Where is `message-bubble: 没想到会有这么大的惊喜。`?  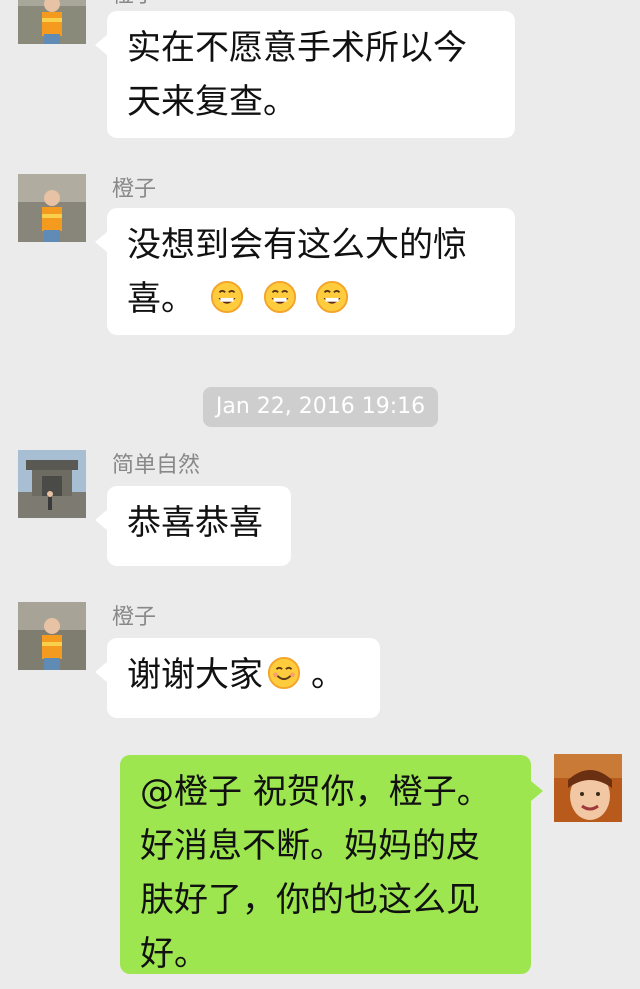
message-bubble: 没想到会有这么大的惊喜。 is located at coordinates (305, 271).